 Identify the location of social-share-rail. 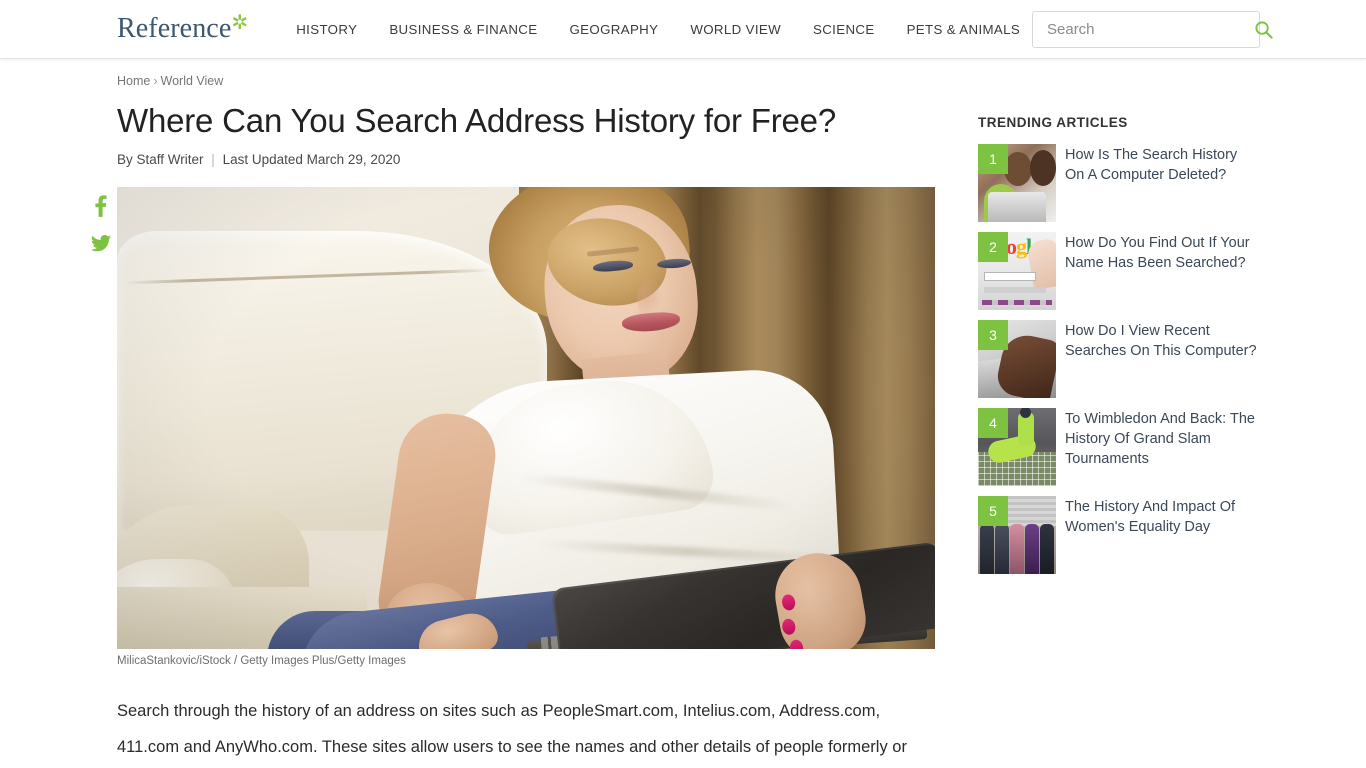
(101, 223).